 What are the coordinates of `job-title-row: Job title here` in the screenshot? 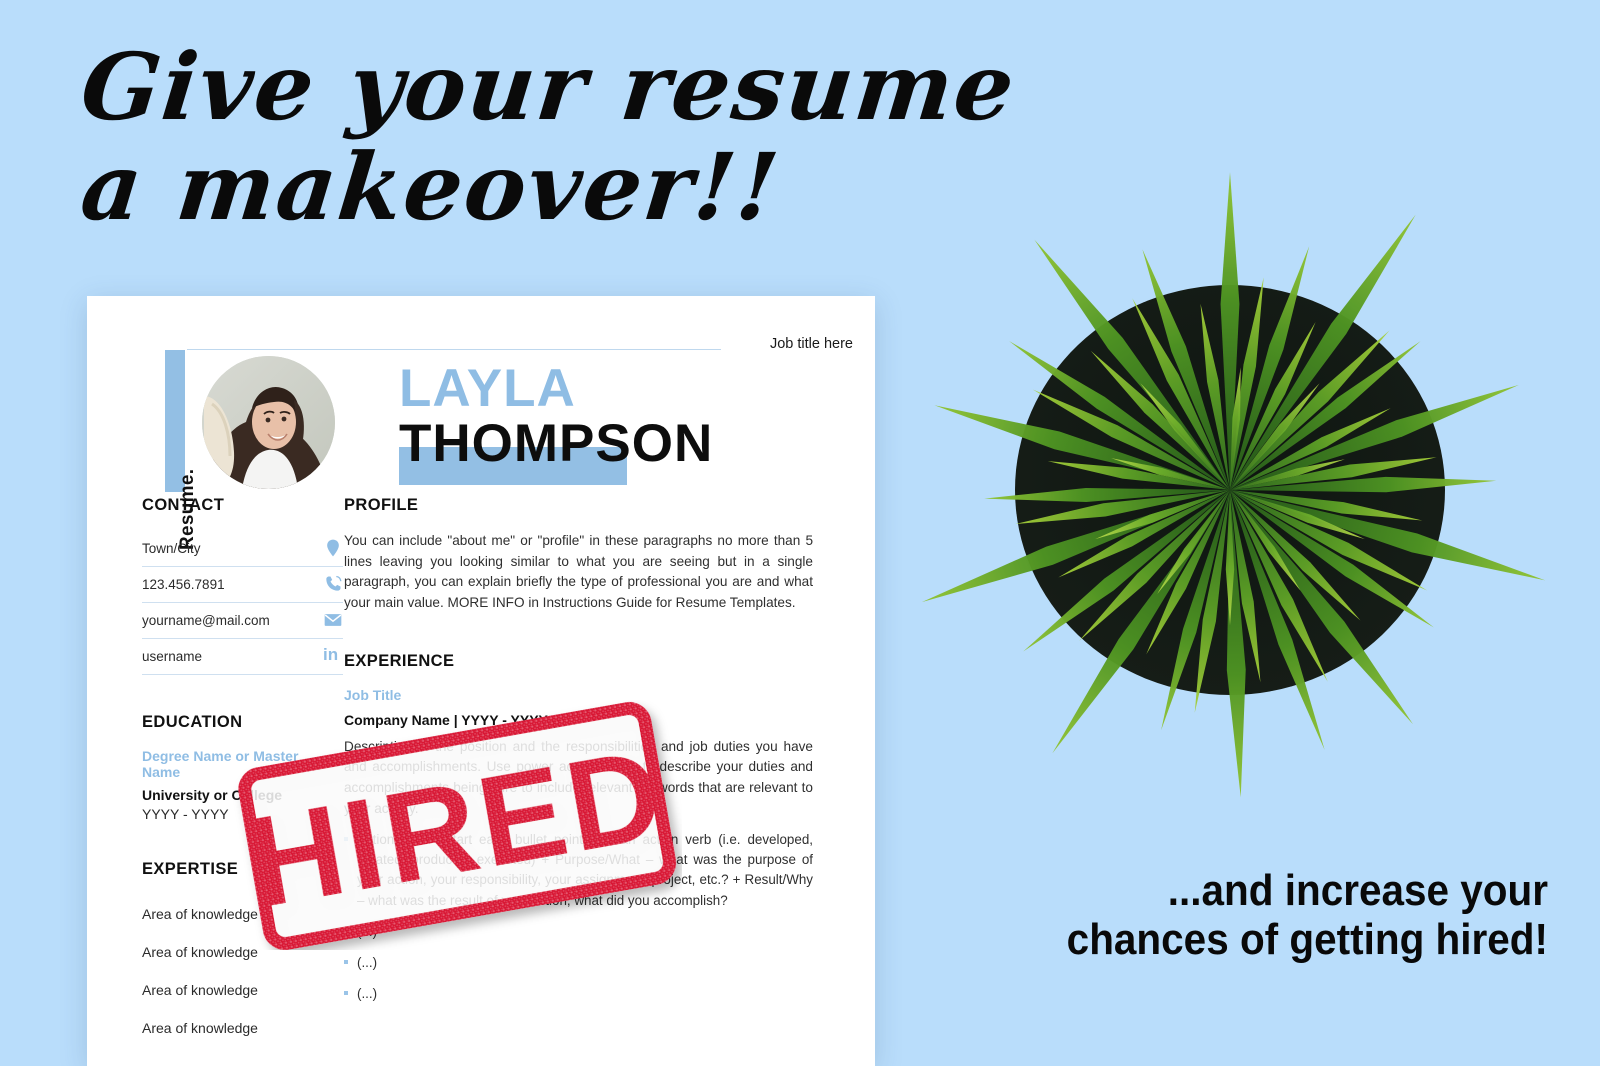 It's located at (520, 346).